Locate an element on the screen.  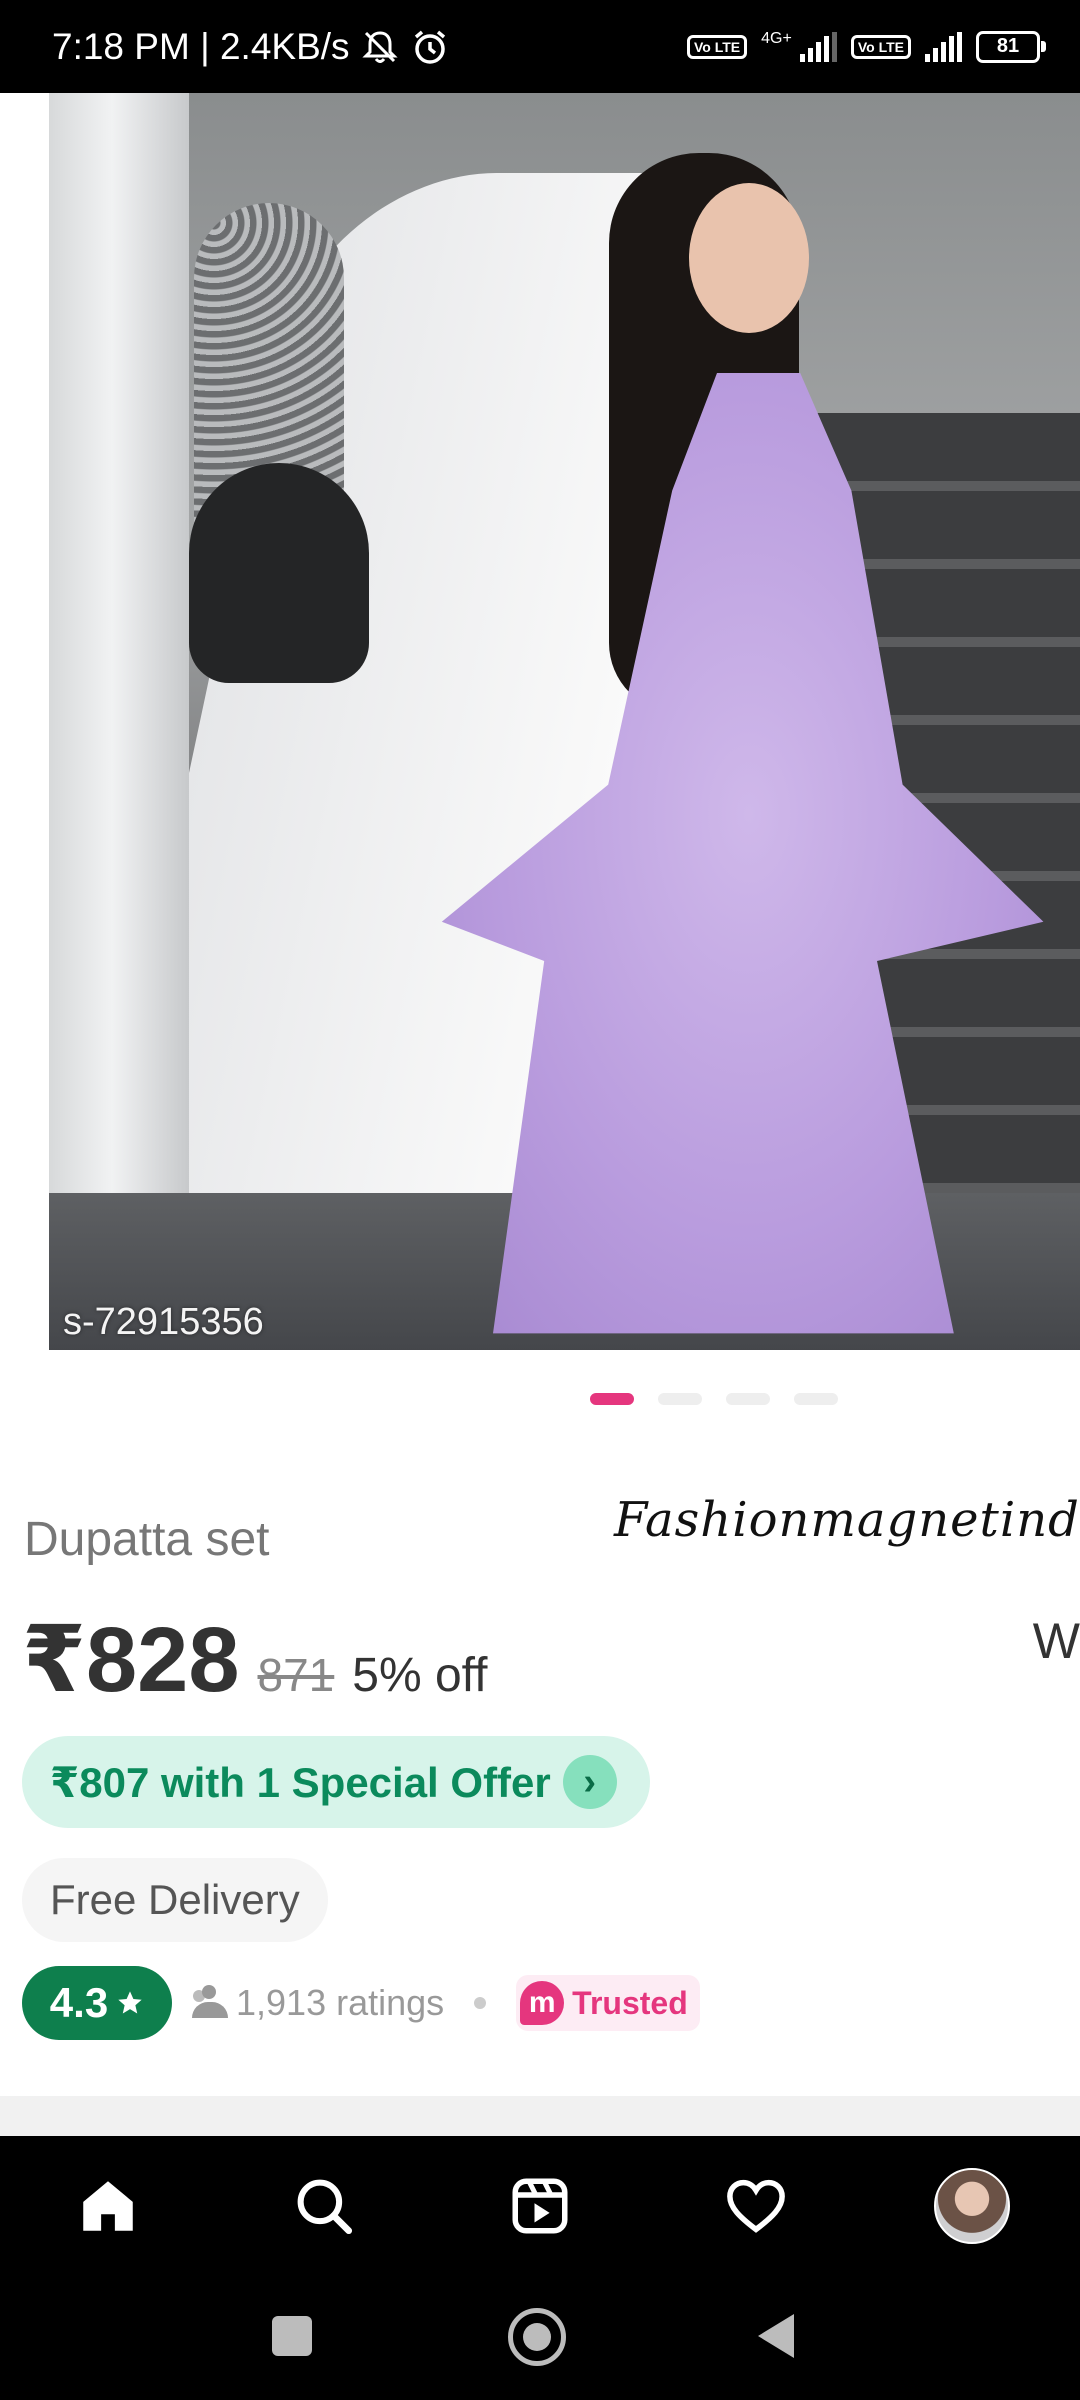
volte-badge-1: Vo LTE is located at coordinates (717, 46).